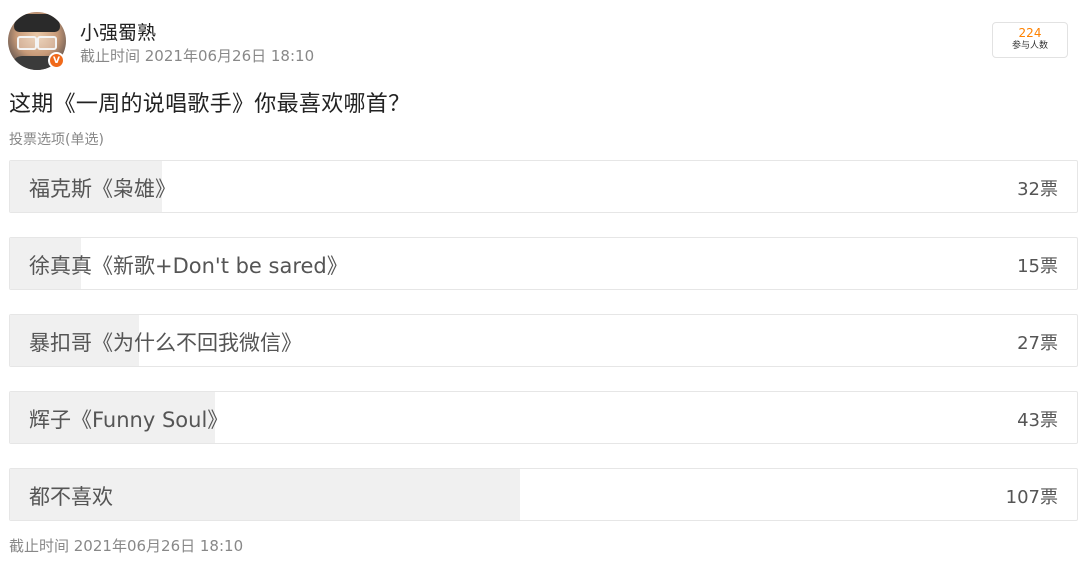  I want to click on poll-option: 辉子《Funny Soul》 43票, so click(543, 417).